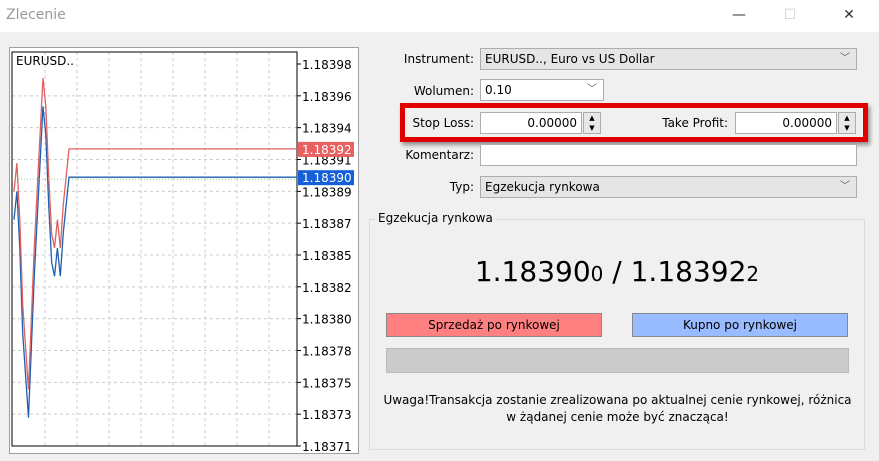 The height and width of the screenshot is (461, 879). What do you see at coordinates (327, 224) in the screenshot?
I see `y-tick-label: 1.18387` at bounding box center [327, 224].